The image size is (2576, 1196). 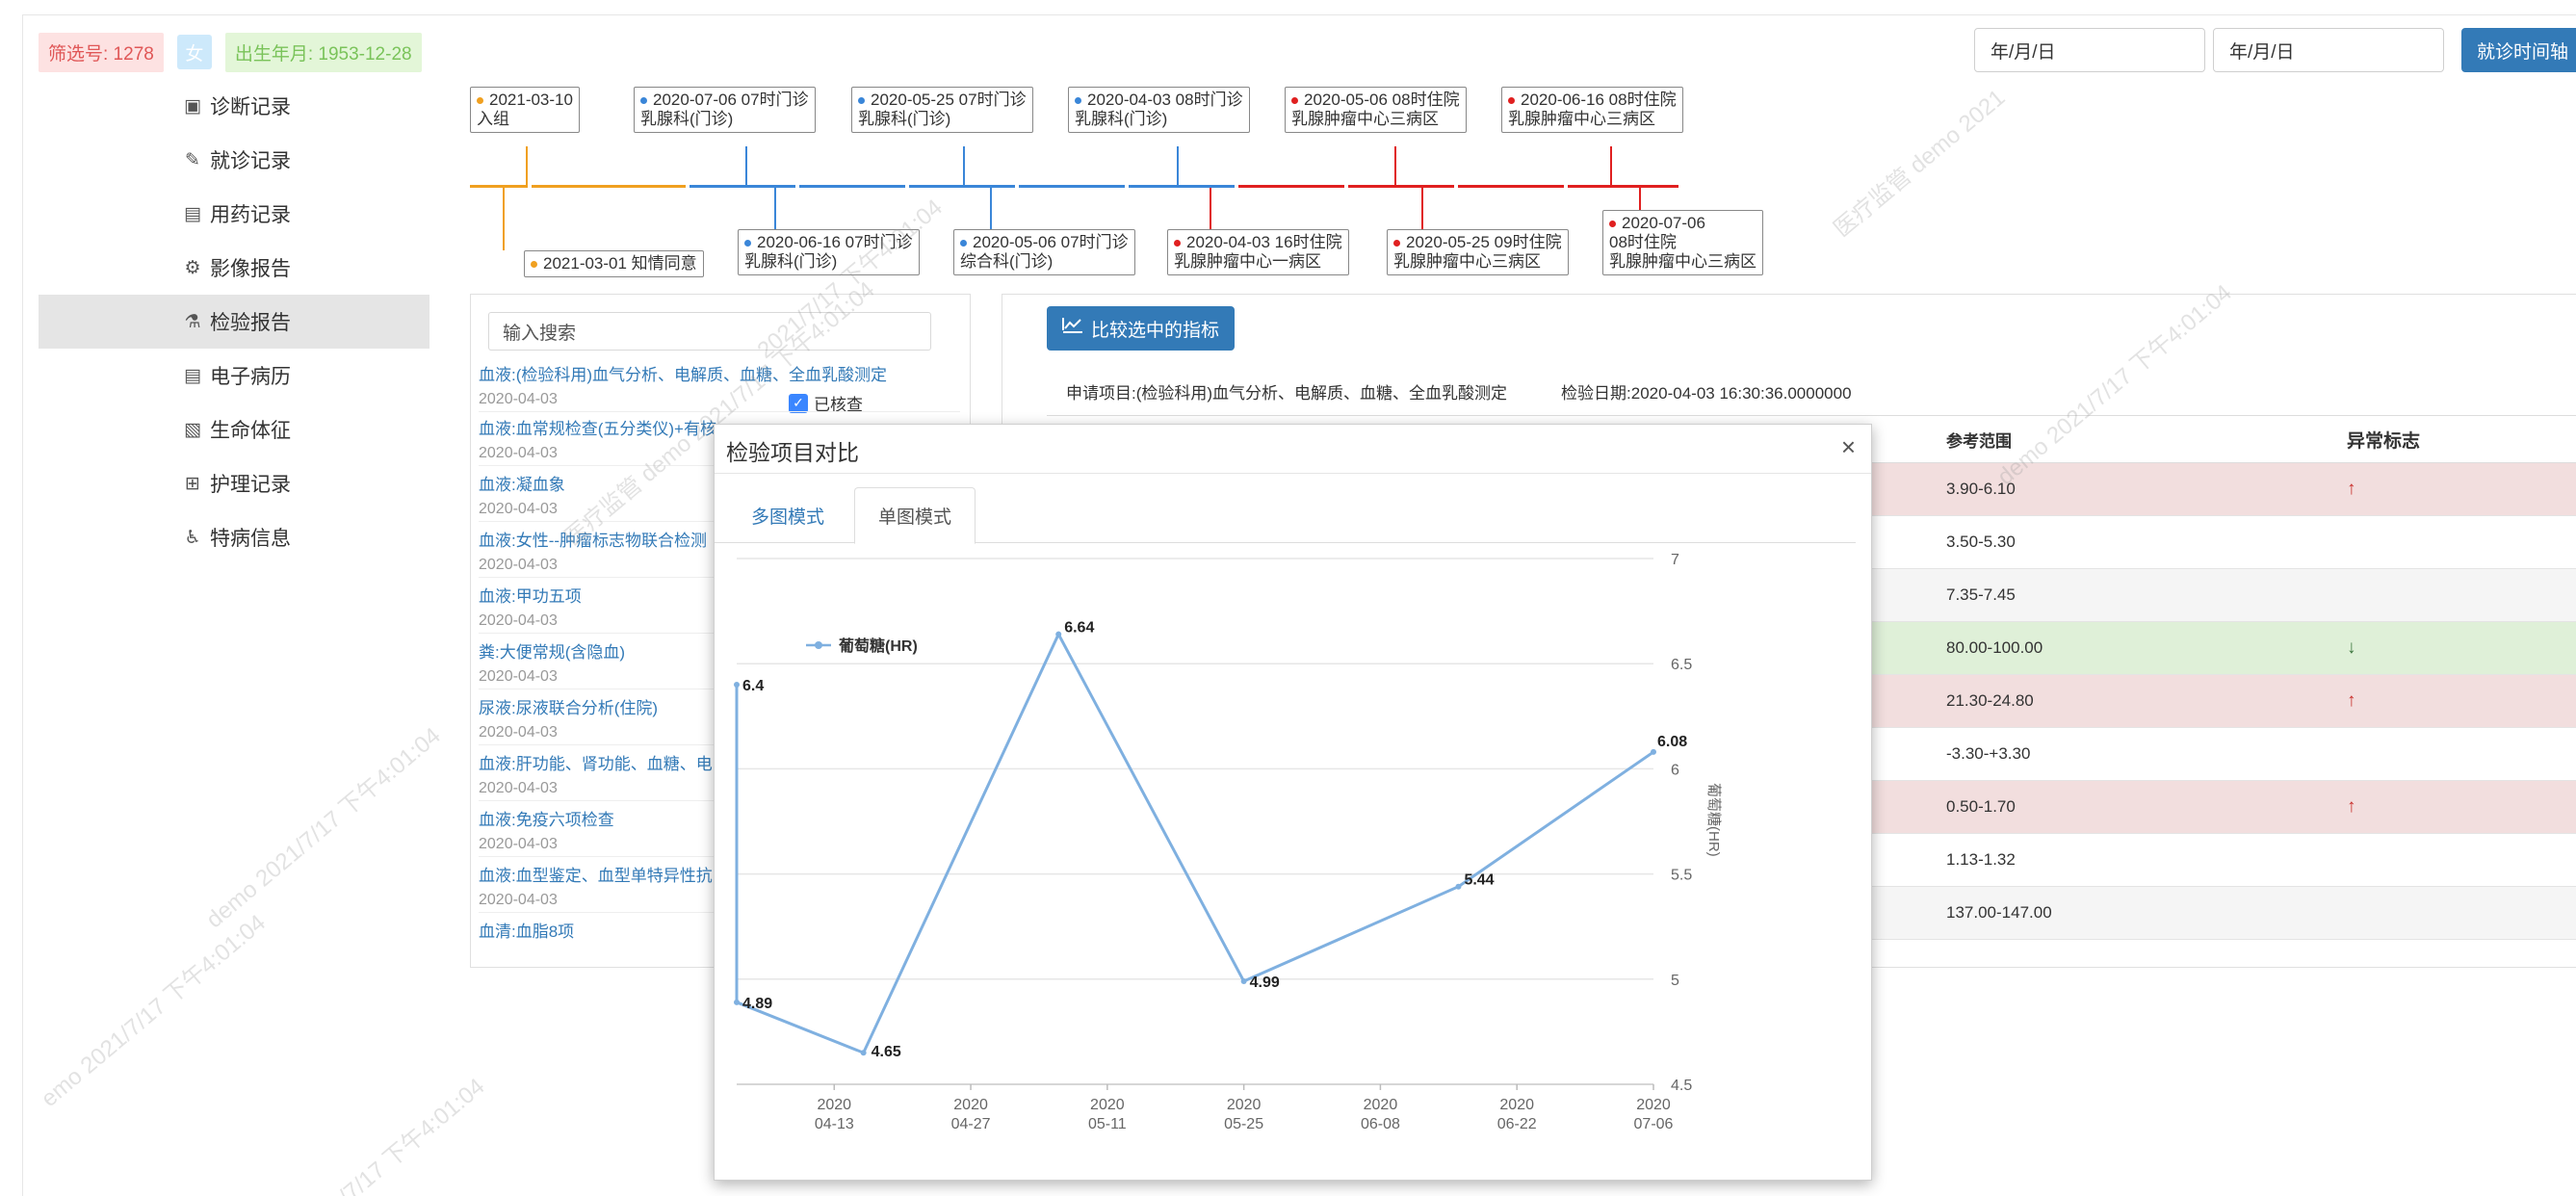 What do you see at coordinates (719, 399) in the screenshot?
I see `record-date: 2020-04-03` at bounding box center [719, 399].